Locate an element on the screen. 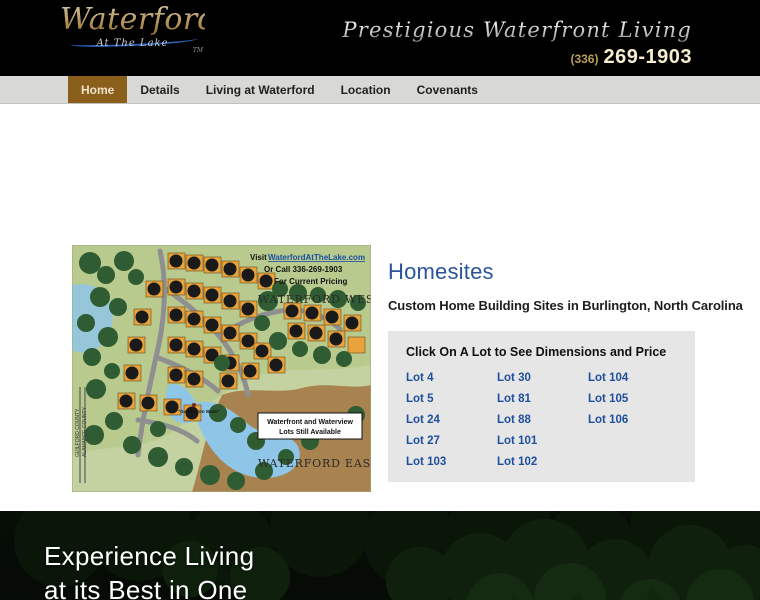  svg-text: "Gardian On Water" is located at coordinates (199, 411).